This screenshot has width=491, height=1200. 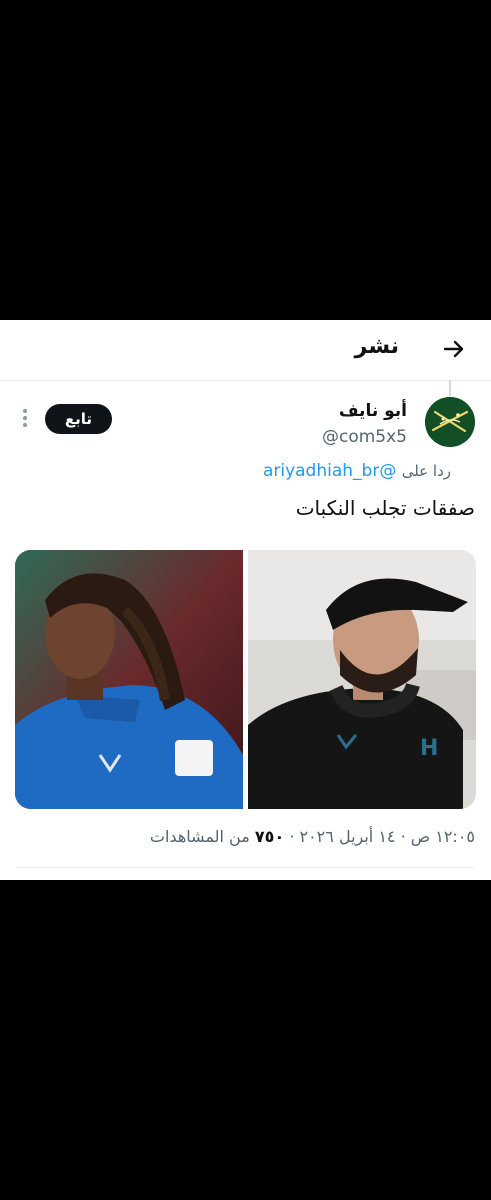 I want to click on back-button, so click(x=454, y=349).